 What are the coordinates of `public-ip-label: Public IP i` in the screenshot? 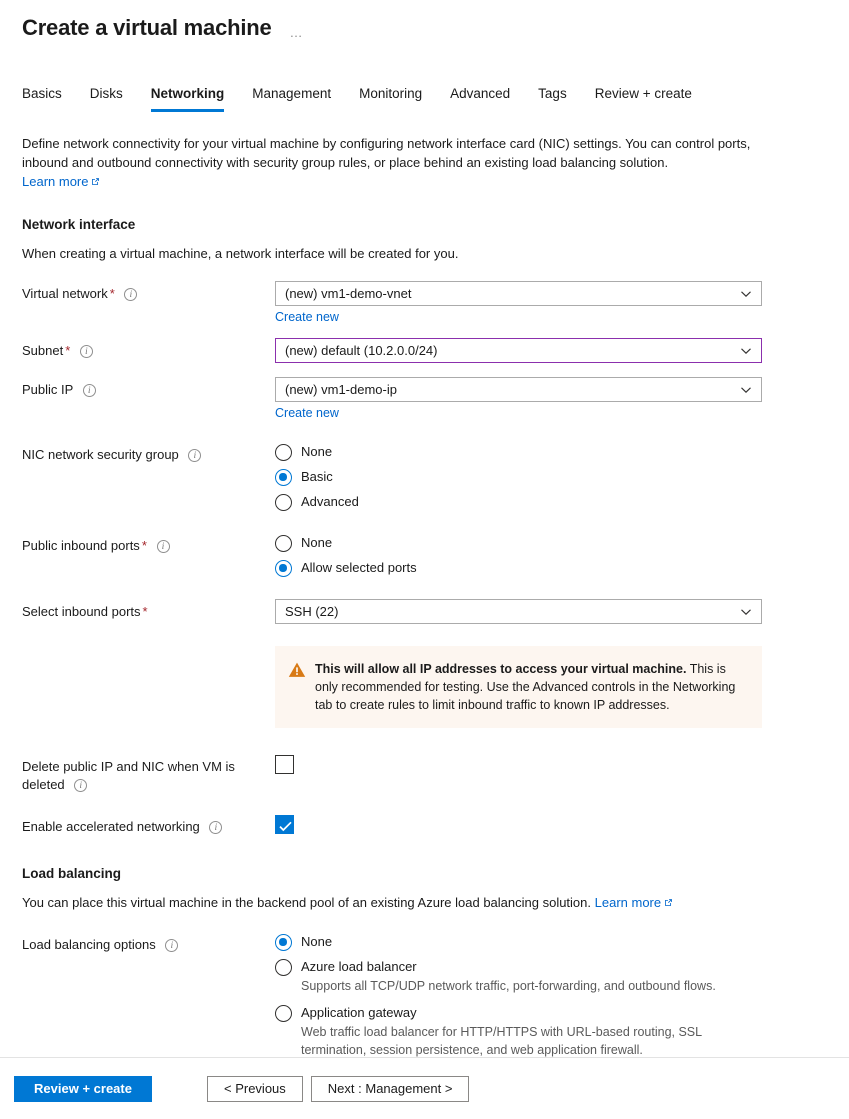 It's located at (148, 388).